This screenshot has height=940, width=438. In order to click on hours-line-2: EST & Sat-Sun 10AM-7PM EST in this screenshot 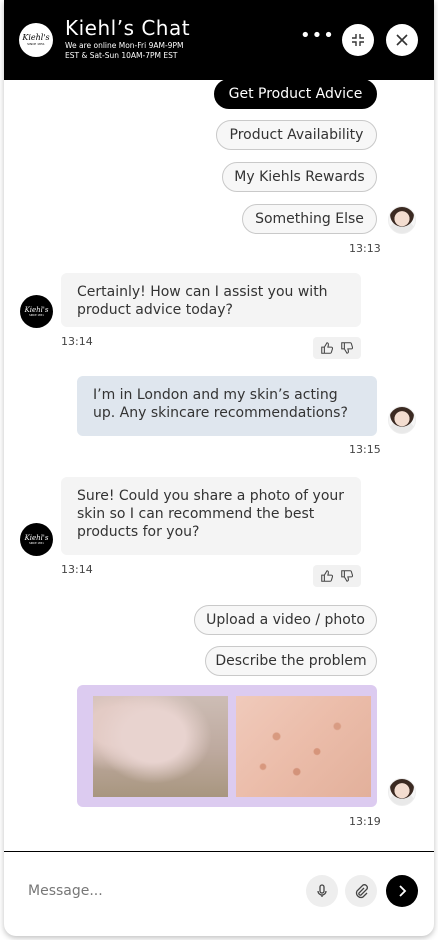, I will do `click(121, 55)`.